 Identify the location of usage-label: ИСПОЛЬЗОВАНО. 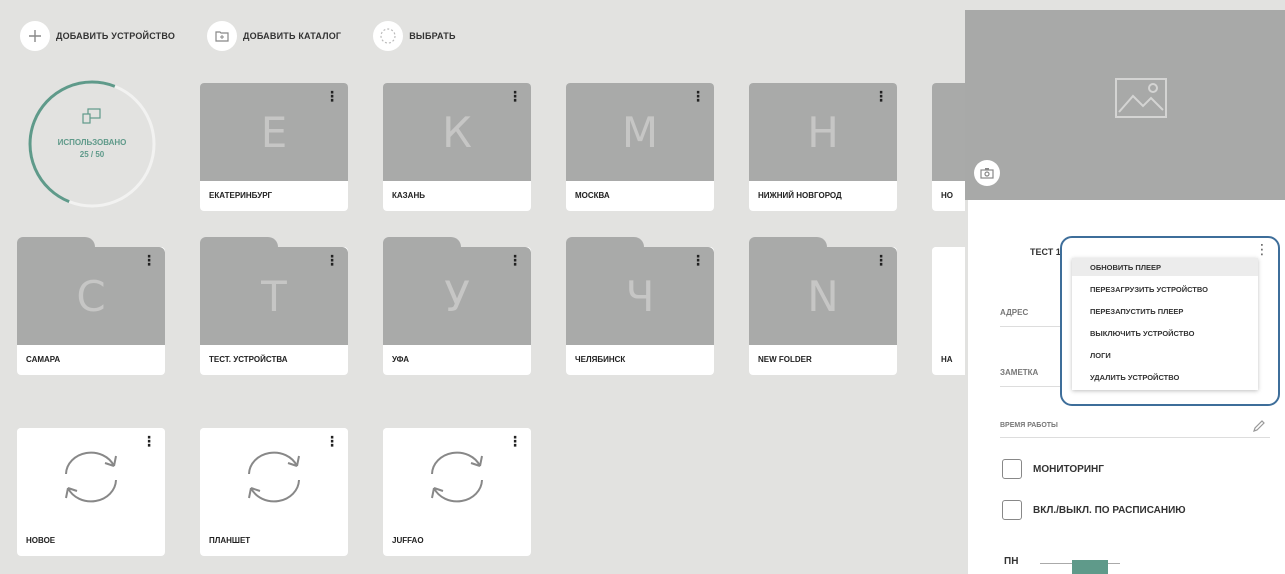
(92, 142).